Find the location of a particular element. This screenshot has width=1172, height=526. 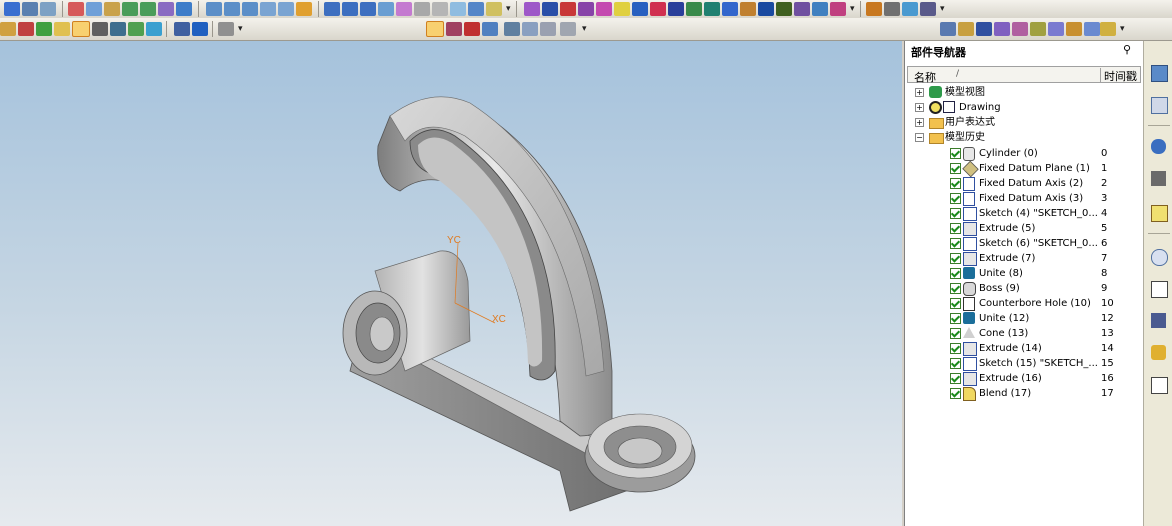

undo-icon is located at coordinates (130, 9).